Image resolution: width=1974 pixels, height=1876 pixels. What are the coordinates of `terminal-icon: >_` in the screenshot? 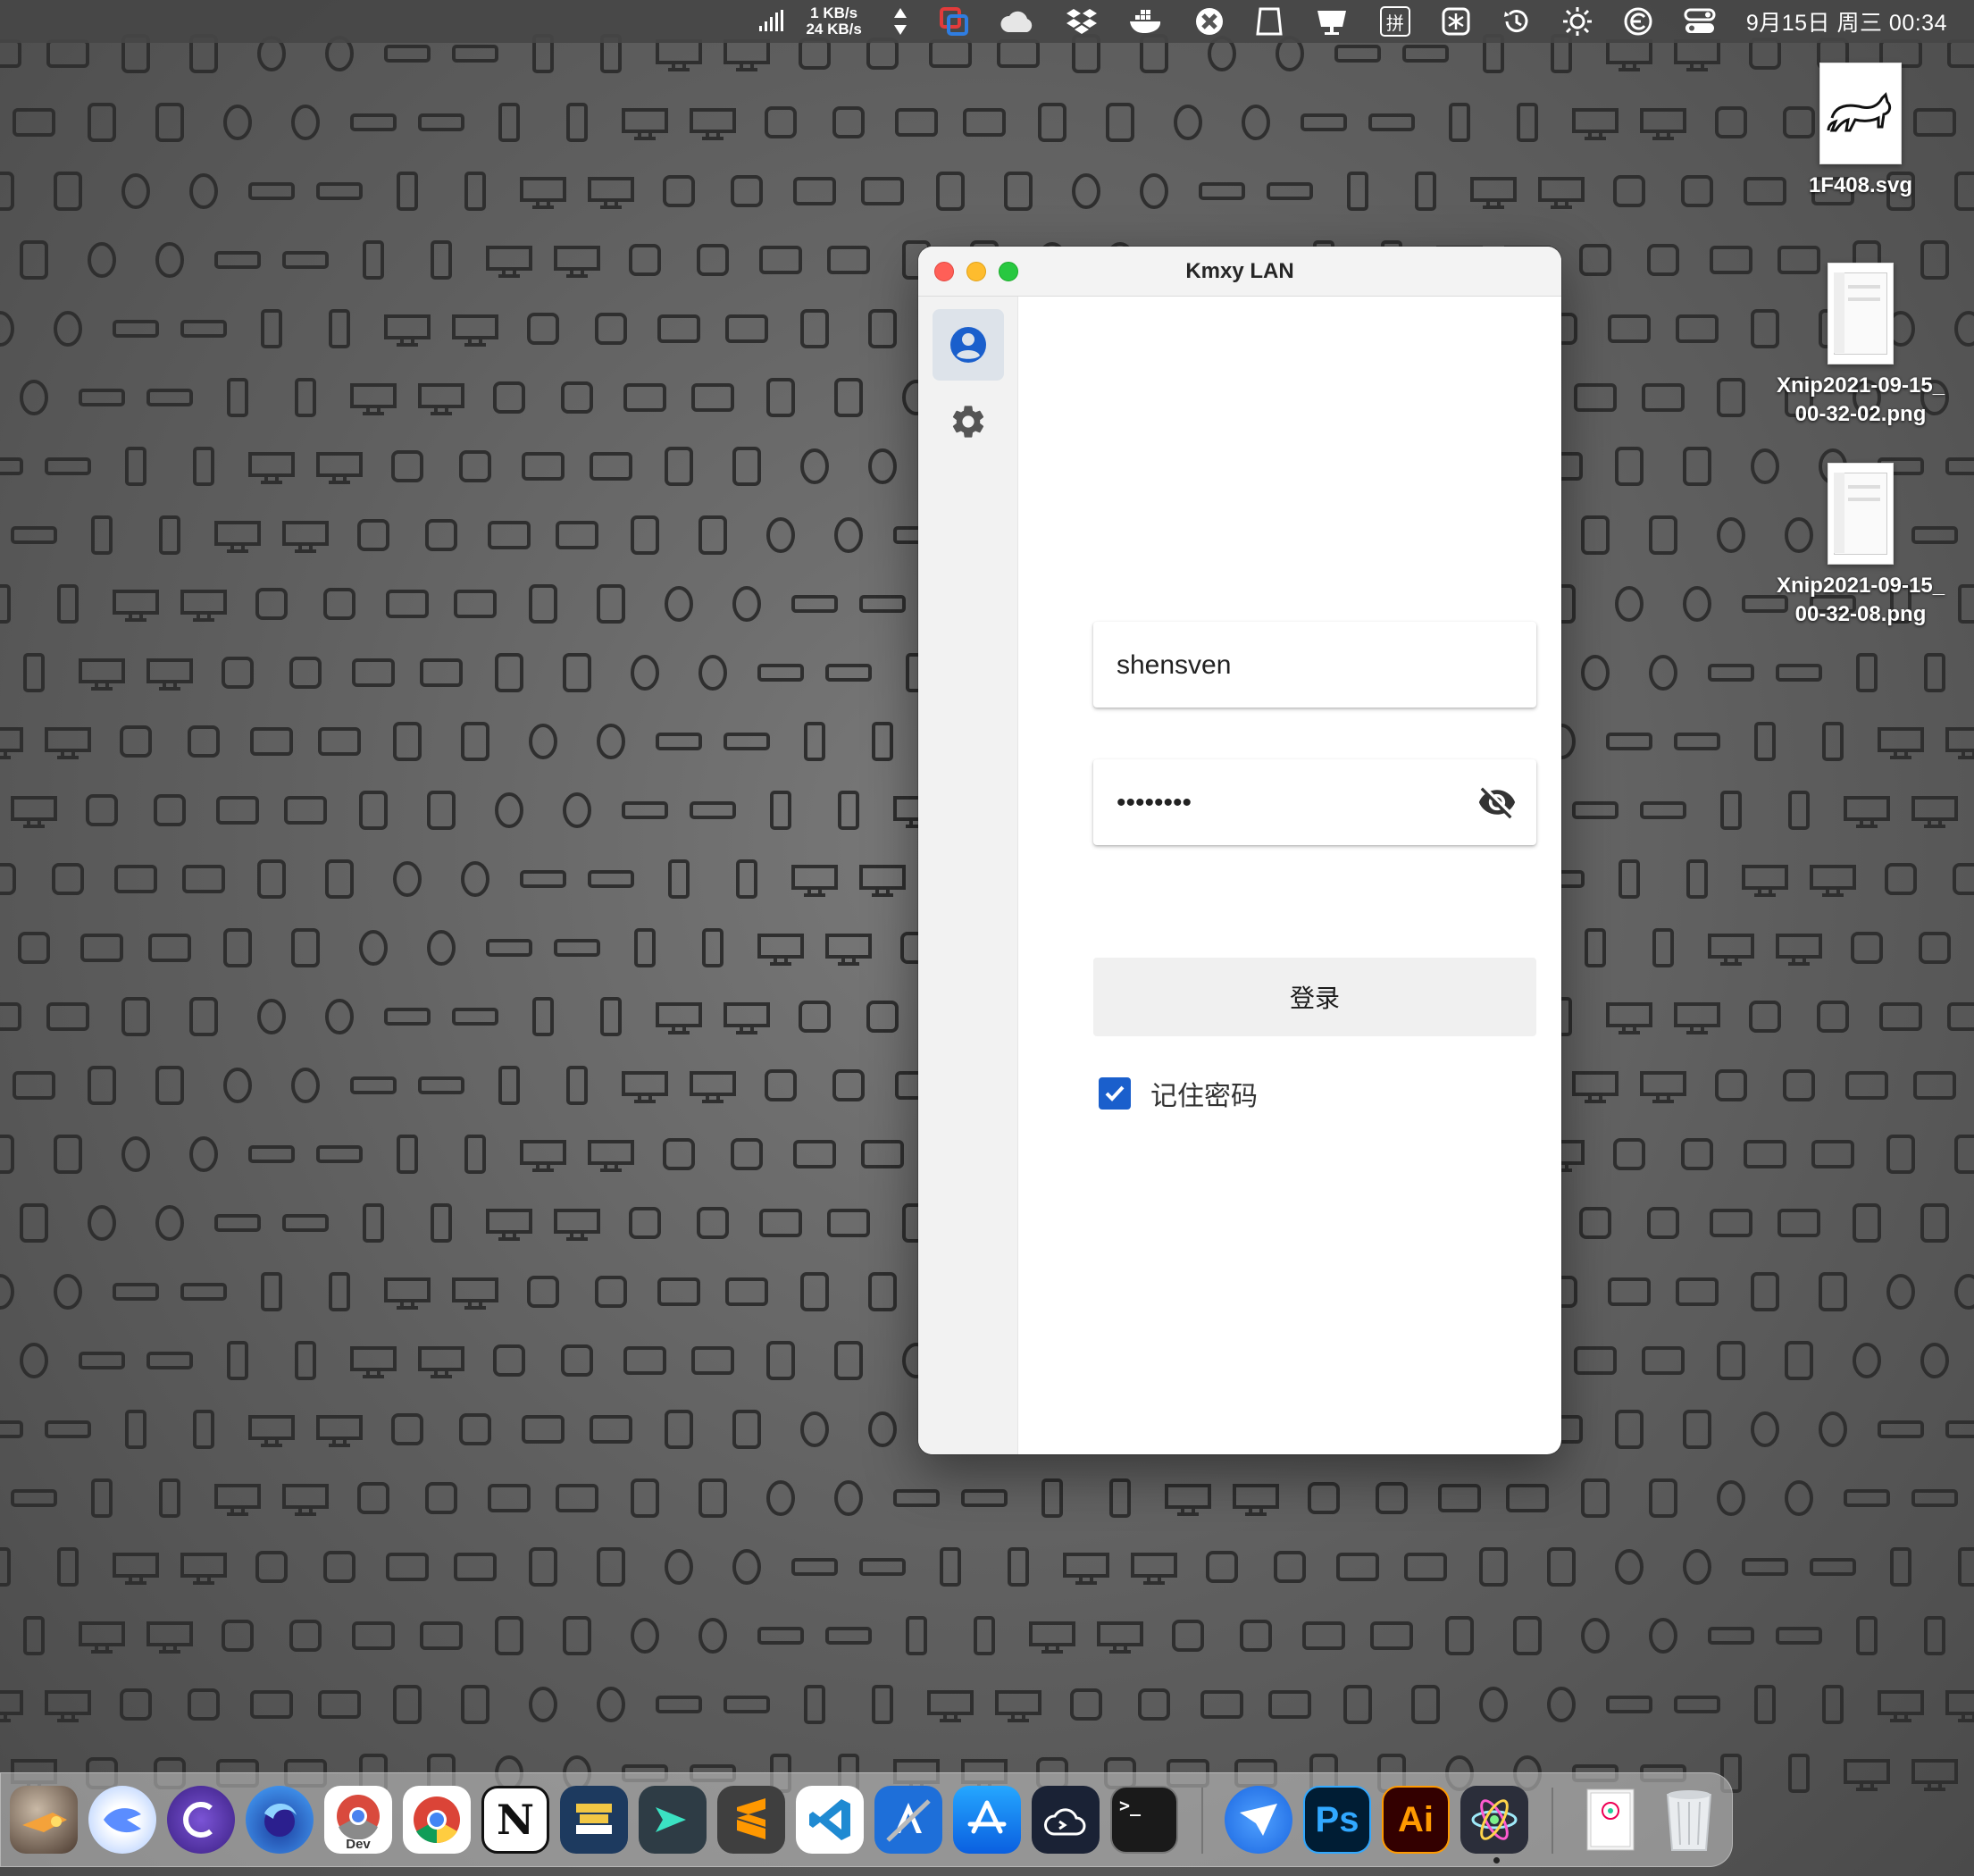 It's located at (1144, 1820).